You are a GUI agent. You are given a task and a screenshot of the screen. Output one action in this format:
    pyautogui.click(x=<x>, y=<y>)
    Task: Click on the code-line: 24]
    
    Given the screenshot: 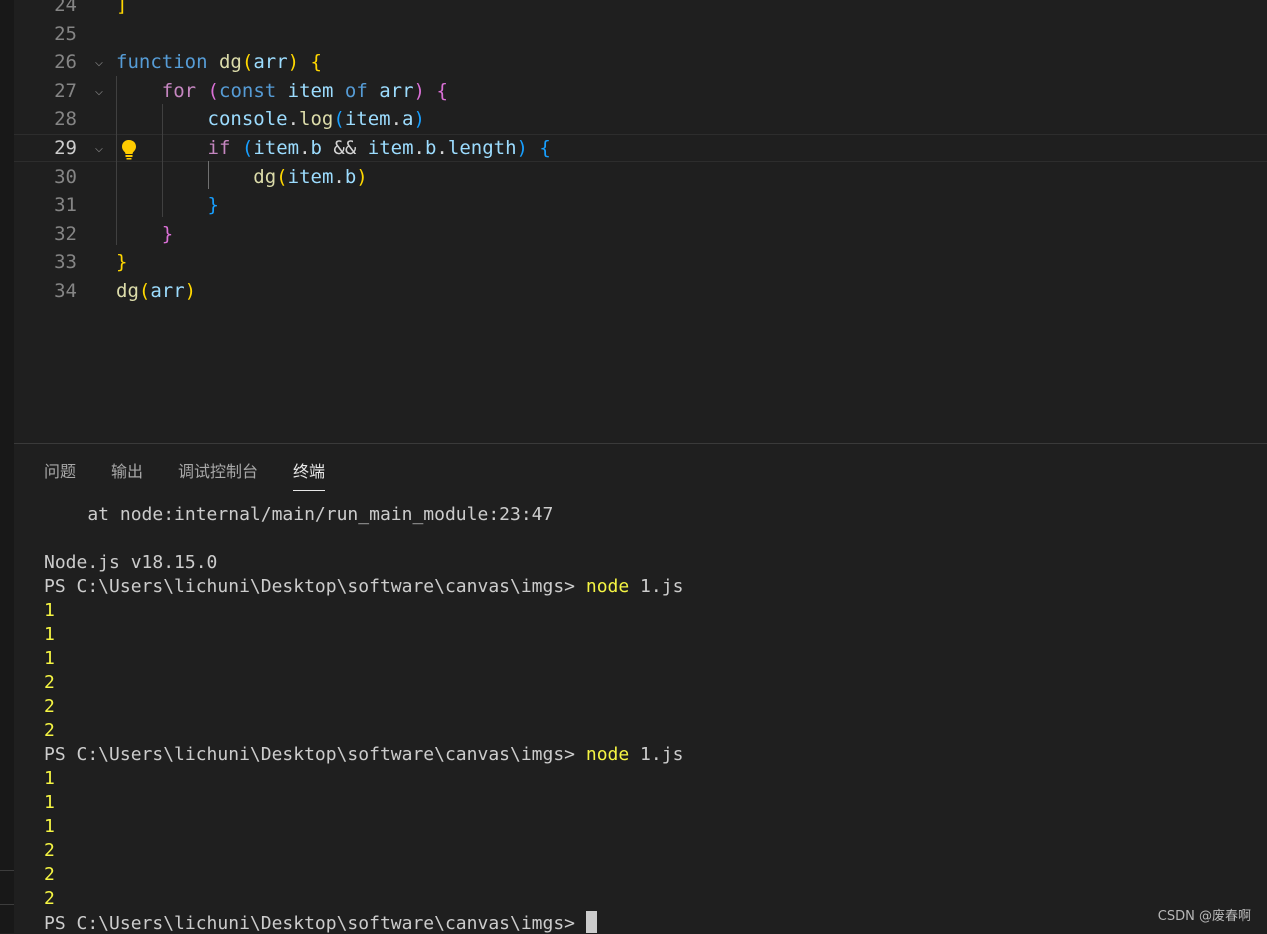 What is the action you would take?
    pyautogui.click(x=640, y=9)
    